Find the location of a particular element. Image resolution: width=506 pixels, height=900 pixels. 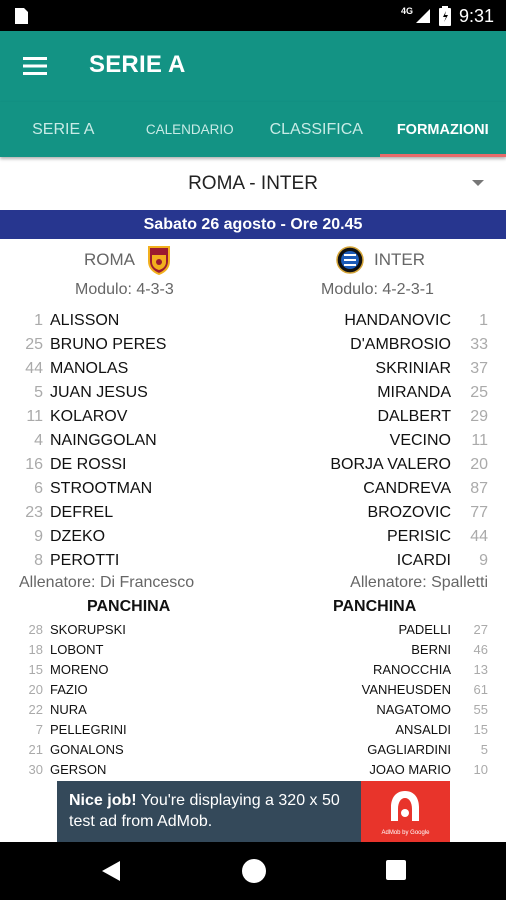

away-player-name: SKRINIAR is located at coordinates (413, 368).